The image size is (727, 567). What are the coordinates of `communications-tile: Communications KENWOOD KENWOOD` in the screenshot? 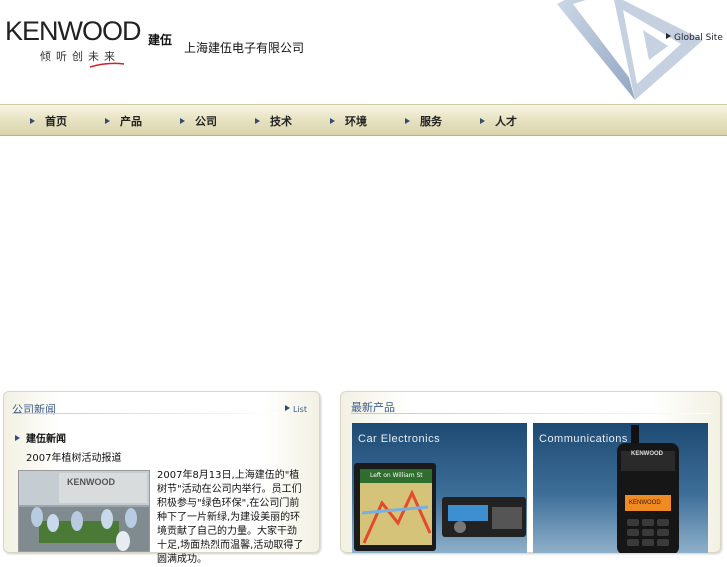 It's located at (620, 488).